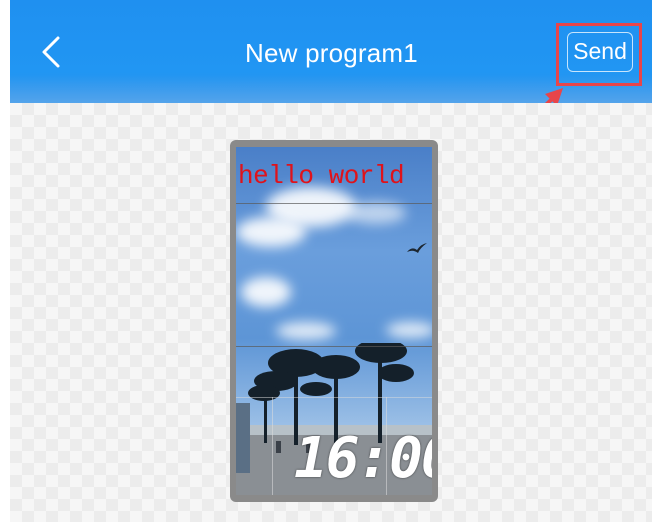 This screenshot has height=522, width=652. What do you see at coordinates (335, 176) in the screenshot?
I see `text-item: hello world` at bounding box center [335, 176].